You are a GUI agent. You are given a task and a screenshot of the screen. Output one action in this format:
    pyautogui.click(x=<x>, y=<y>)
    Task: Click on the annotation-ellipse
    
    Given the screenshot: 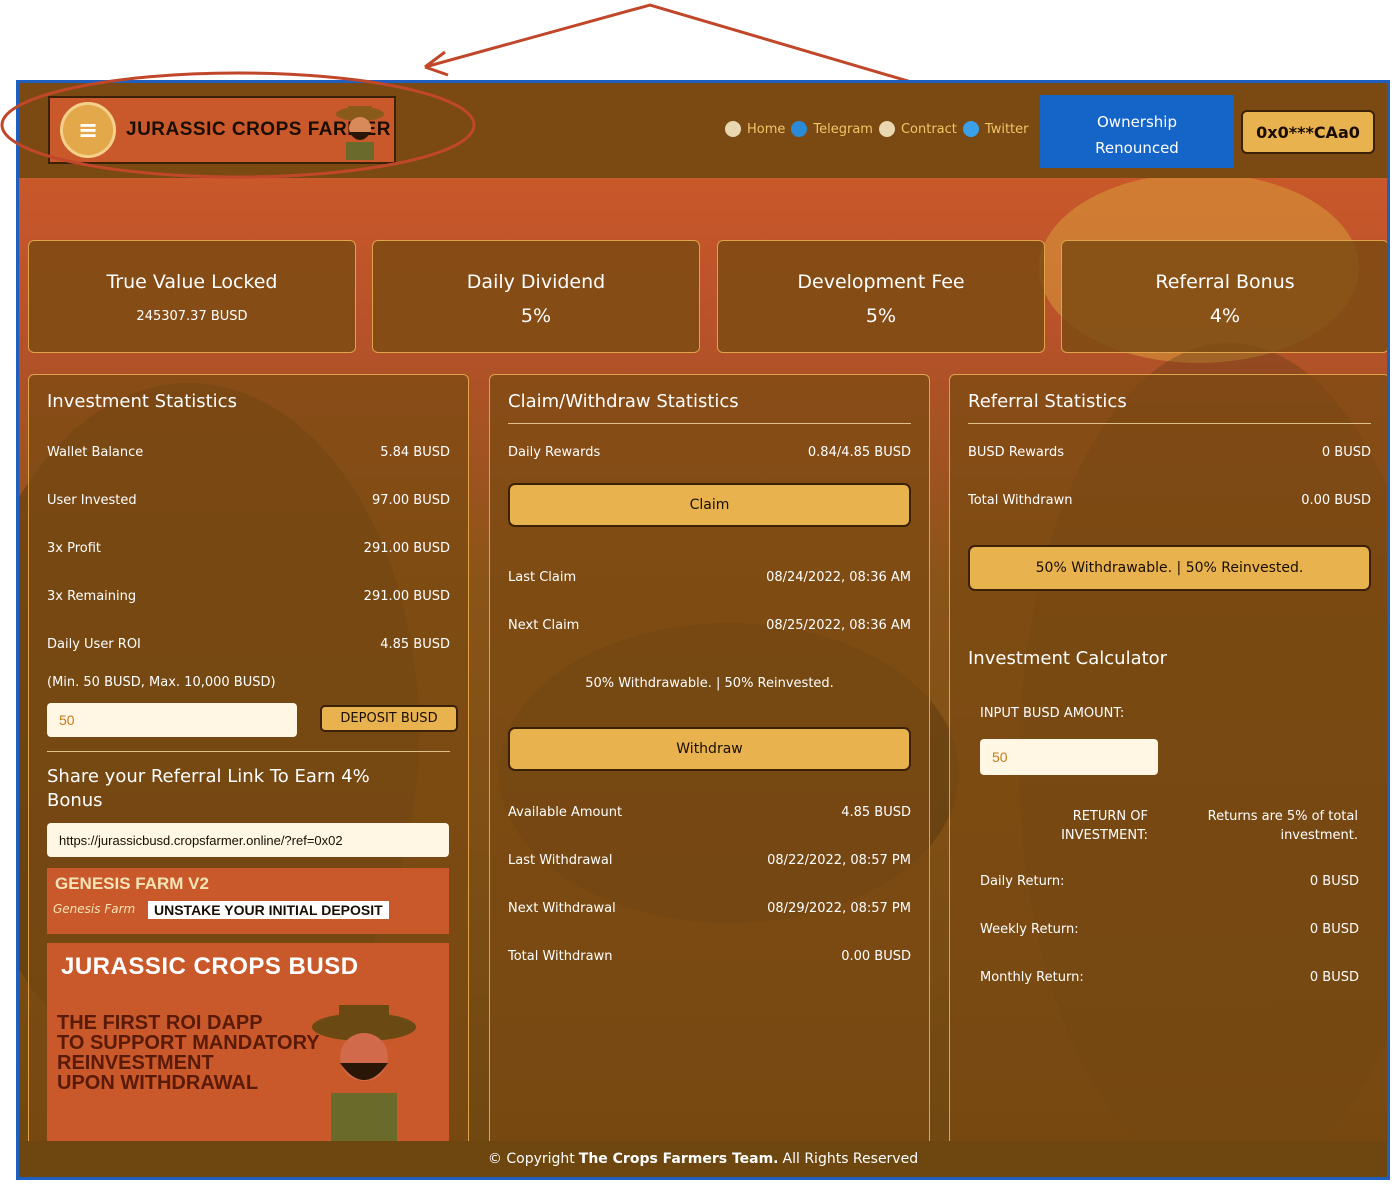 What is the action you would take?
    pyautogui.click(x=238, y=125)
    